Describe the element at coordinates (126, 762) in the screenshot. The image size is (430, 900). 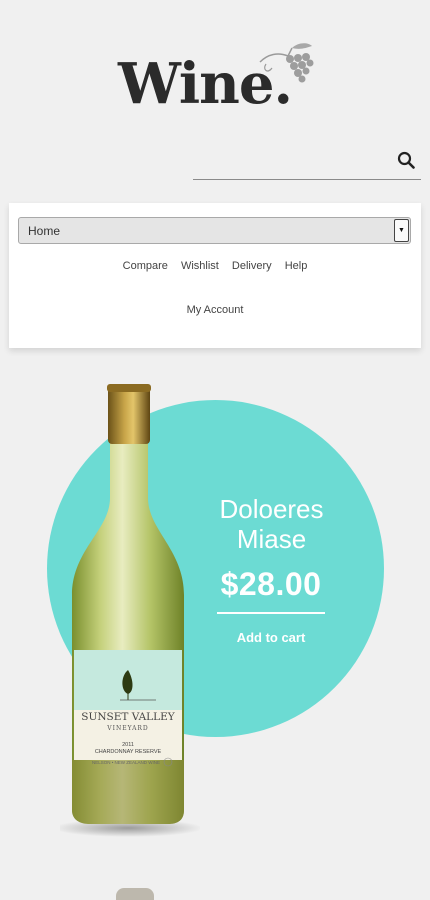
I see `bottle-label-origin: NELSON • NEW ZEALAND WINE` at that location.